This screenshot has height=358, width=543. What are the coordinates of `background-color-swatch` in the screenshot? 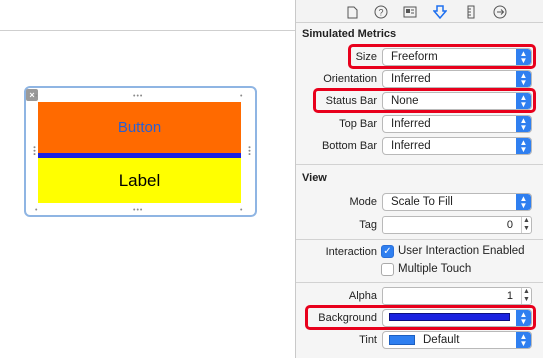 It's located at (449, 317).